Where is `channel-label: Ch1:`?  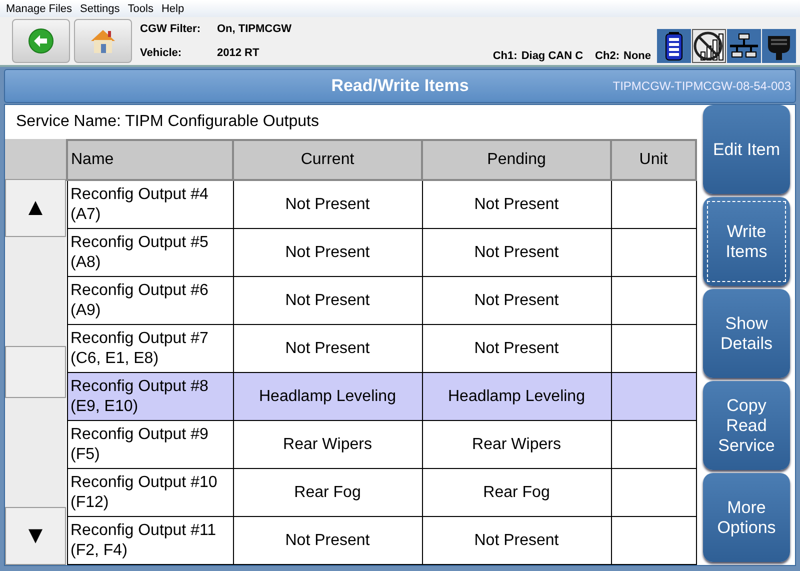 channel-label: Ch1: is located at coordinates (505, 56).